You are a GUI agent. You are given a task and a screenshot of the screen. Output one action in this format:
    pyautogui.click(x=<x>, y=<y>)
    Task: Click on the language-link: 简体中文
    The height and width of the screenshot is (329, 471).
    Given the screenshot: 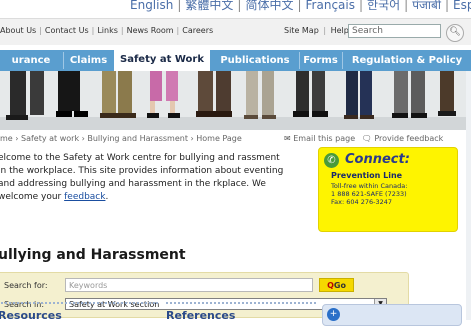 What is the action you would take?
    pyautogui.click(x=269, y=6)
    